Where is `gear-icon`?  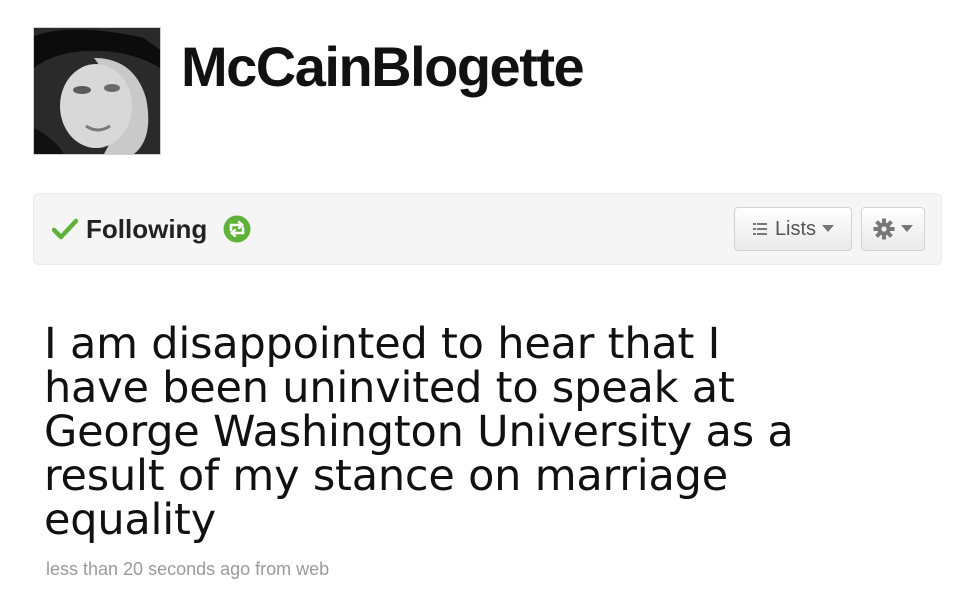 gear-icon is located at coordinates (884, 229).